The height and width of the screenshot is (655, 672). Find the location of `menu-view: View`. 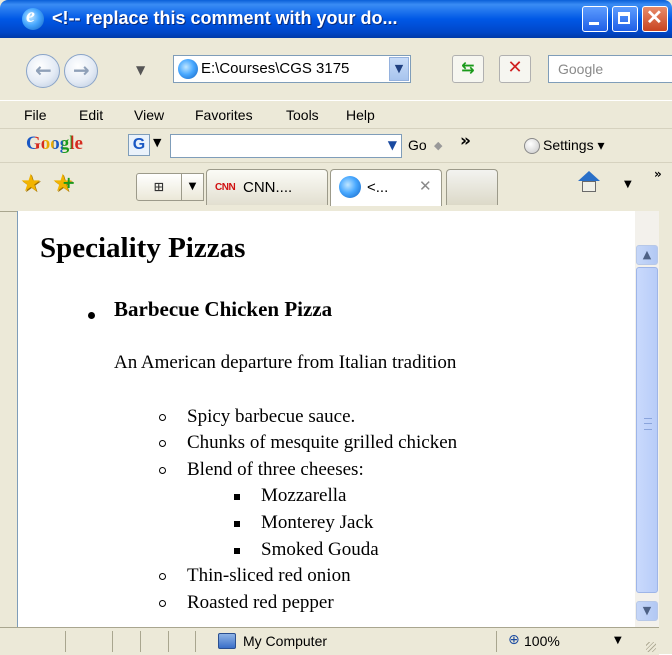

menu-view: View is located at coordinates (149, 115).